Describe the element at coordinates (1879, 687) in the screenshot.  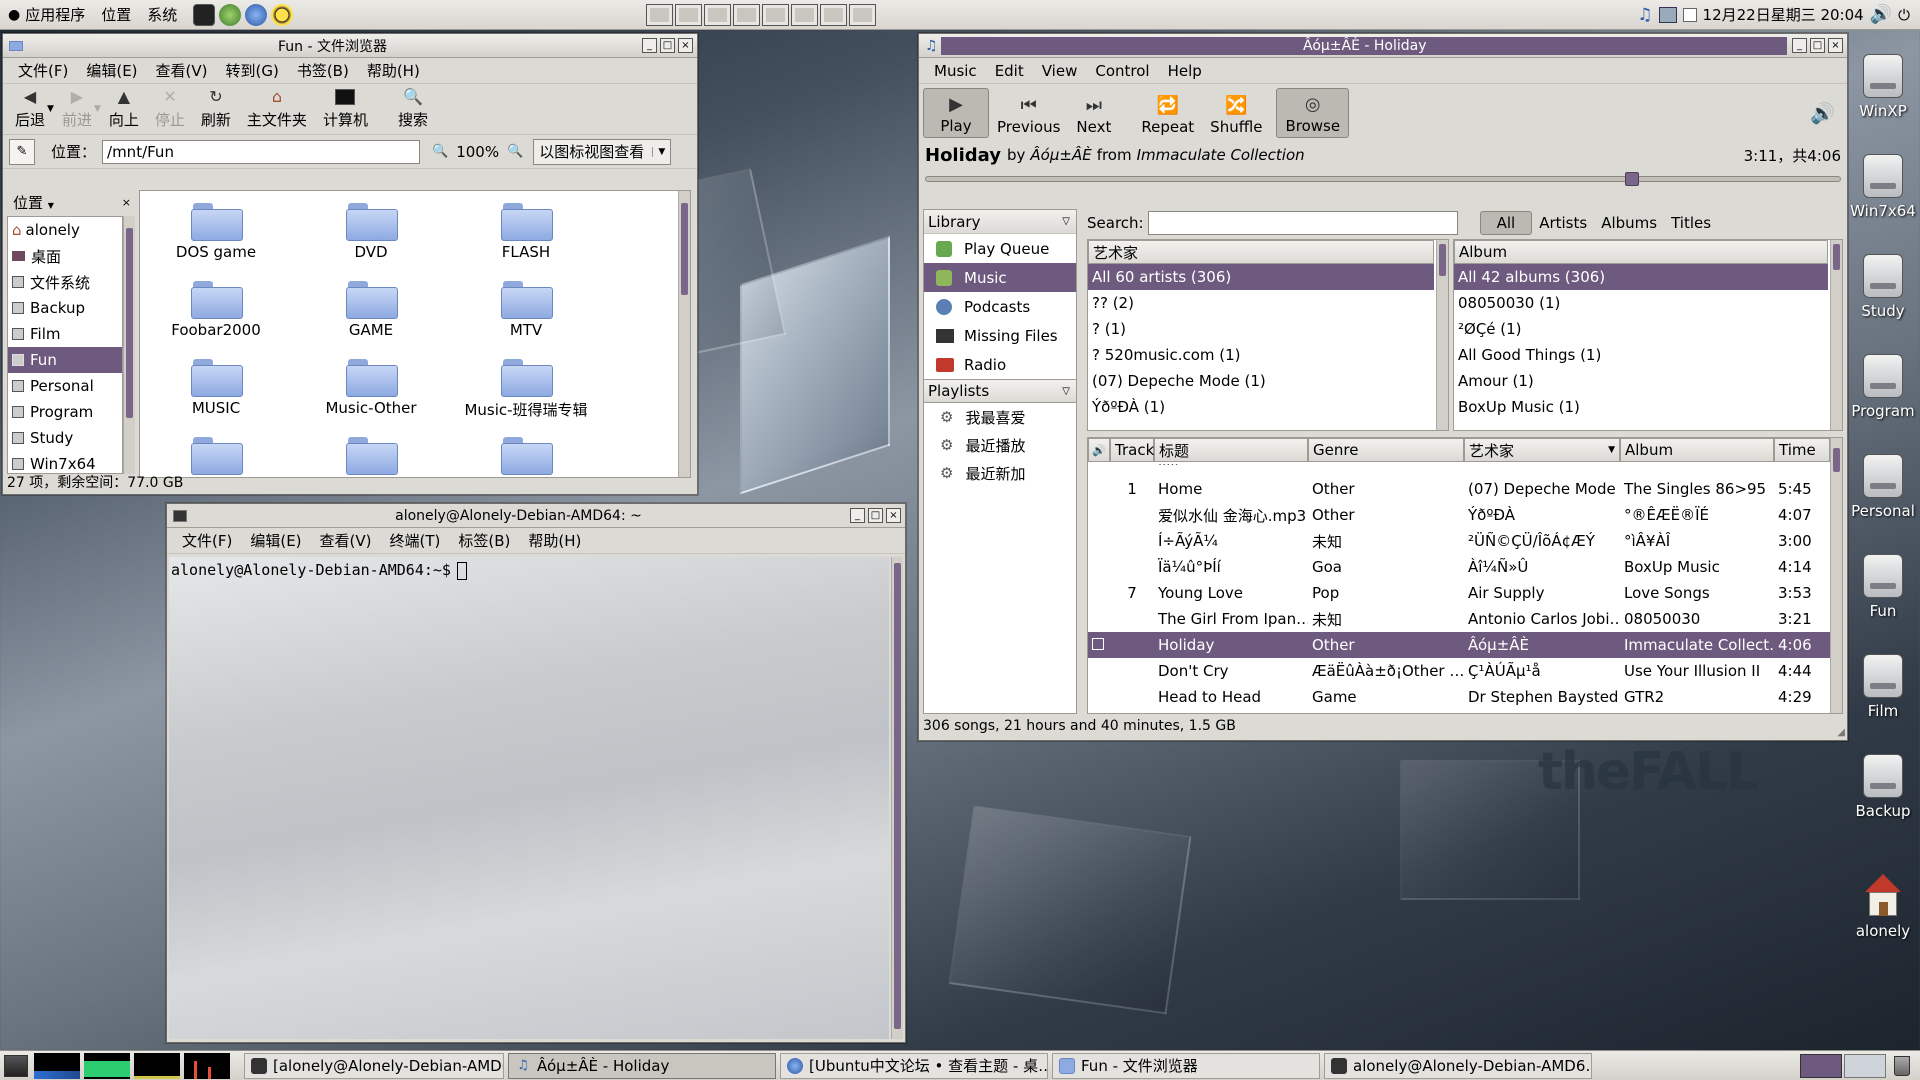
I see `desktop-icon-film: Film` at that location.